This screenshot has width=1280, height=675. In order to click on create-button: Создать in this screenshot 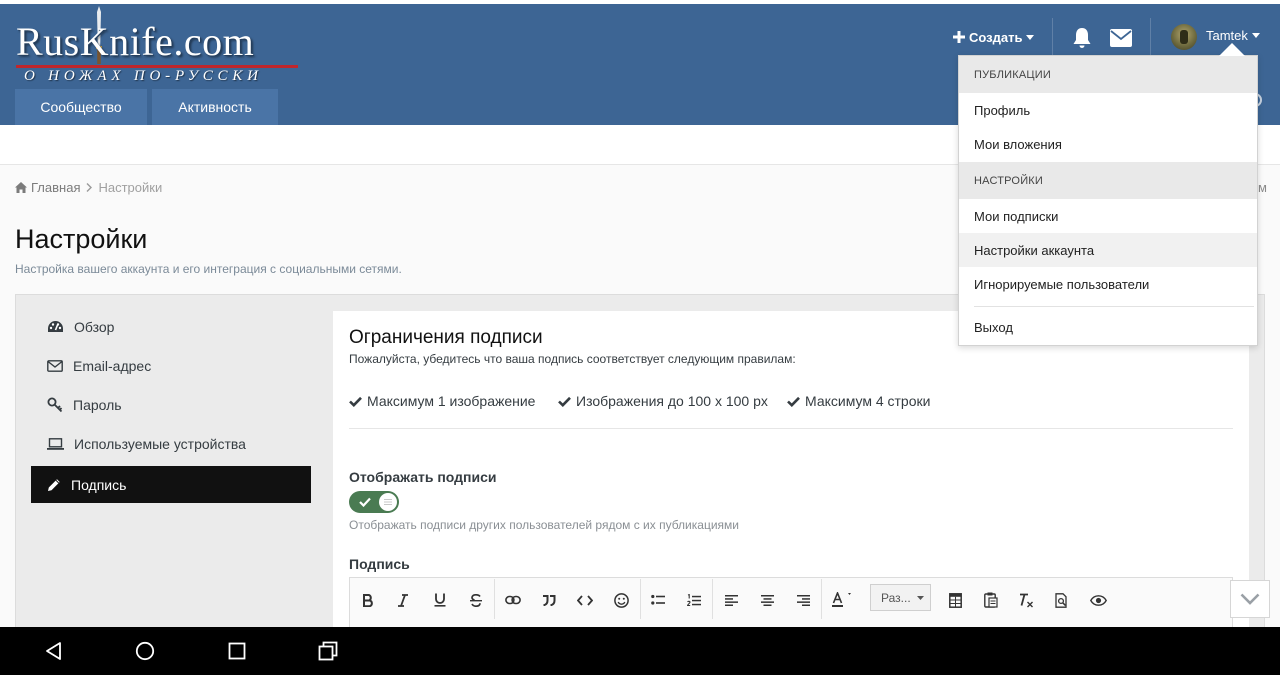, I will do `click(994, 37)`.